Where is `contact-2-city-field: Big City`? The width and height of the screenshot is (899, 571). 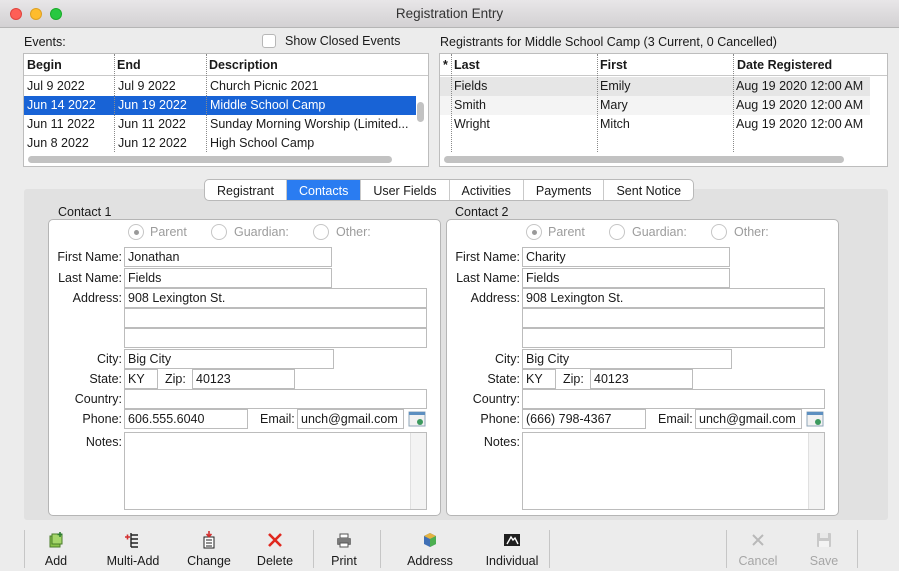
contact-2-city-field: Big City is located at coordinates (627, 359).